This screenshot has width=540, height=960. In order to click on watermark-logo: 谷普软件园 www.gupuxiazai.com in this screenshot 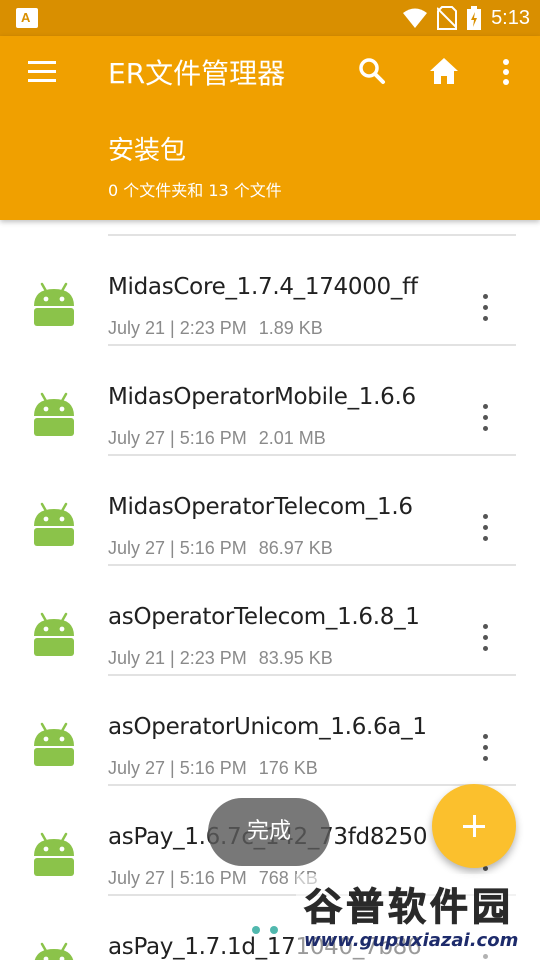, I will do `click(418, 917)`.